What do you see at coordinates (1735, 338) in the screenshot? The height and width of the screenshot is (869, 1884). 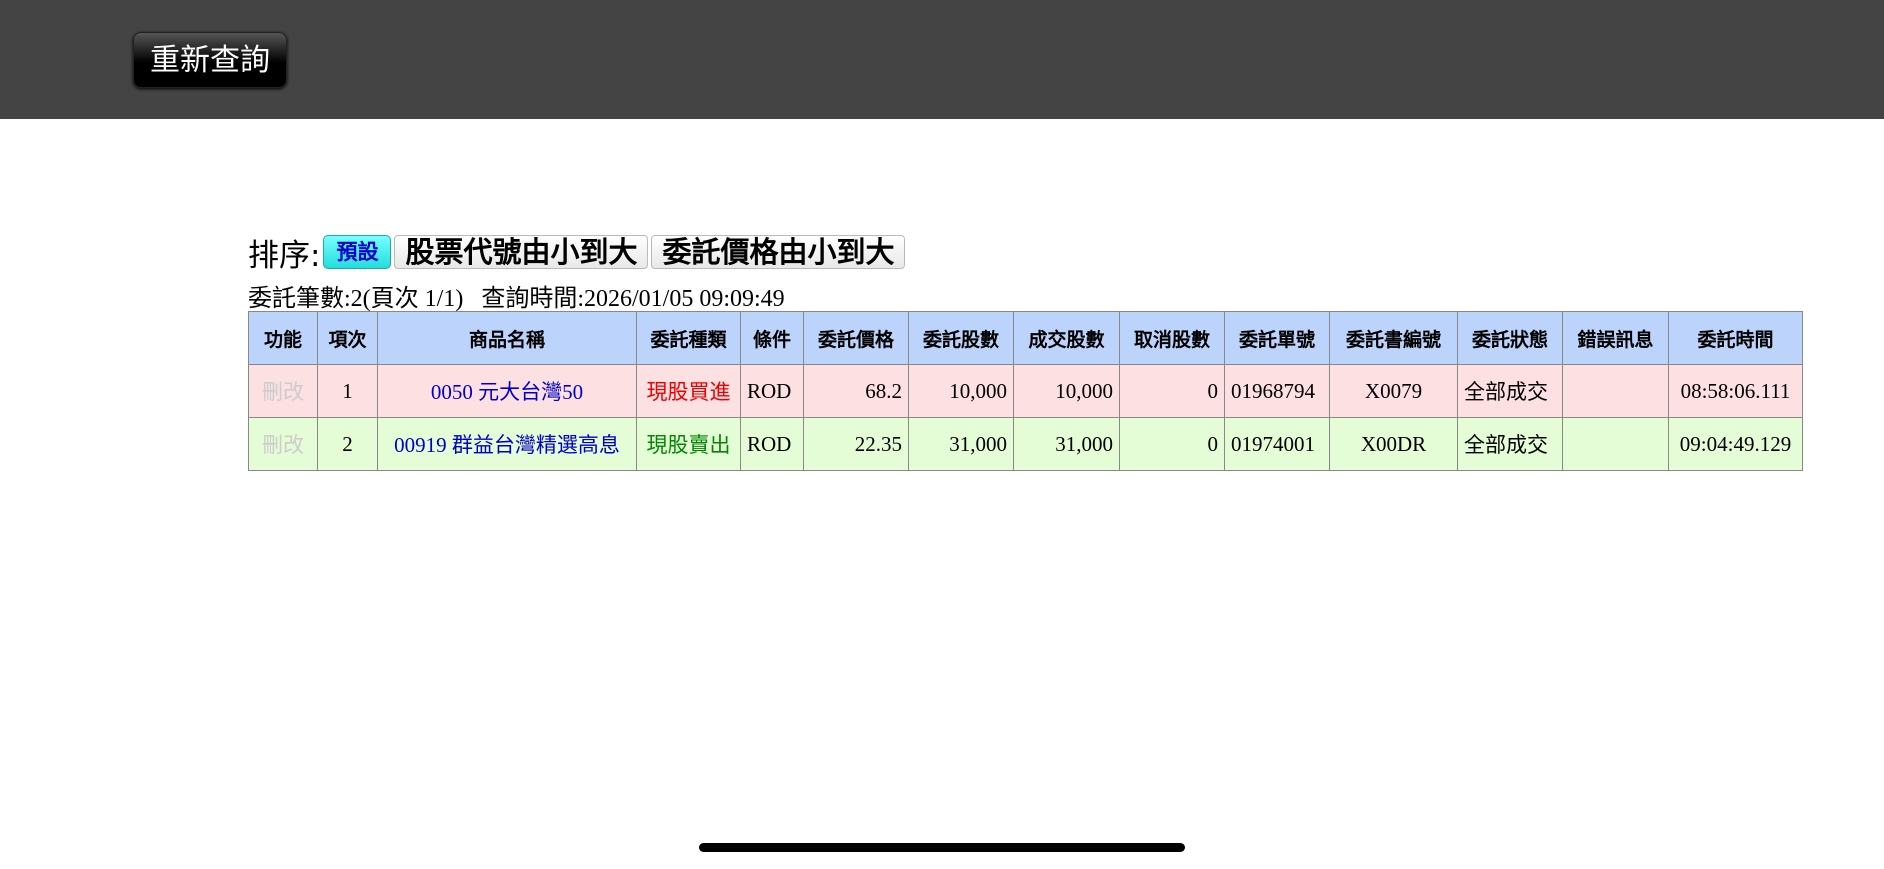 I see `column-header: 委託時間` at bounding box center [1735, 338].